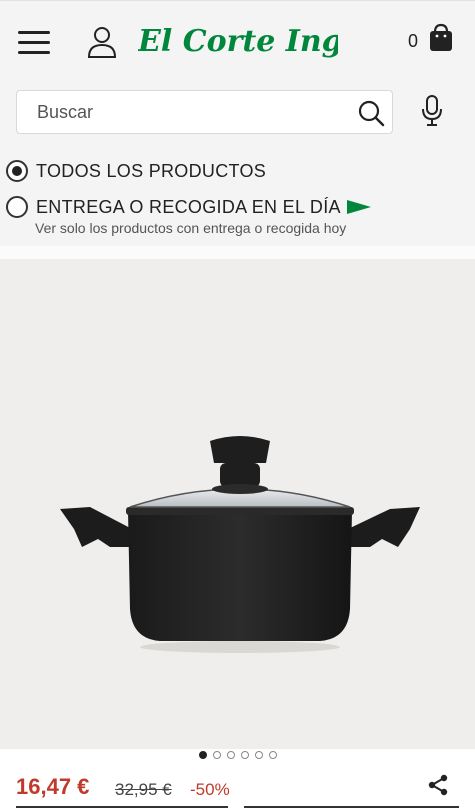  What do you see at coordinates (441, 38) in the screenshot?
I see `shopping-bag-icon` at bounding box center [441, 38].